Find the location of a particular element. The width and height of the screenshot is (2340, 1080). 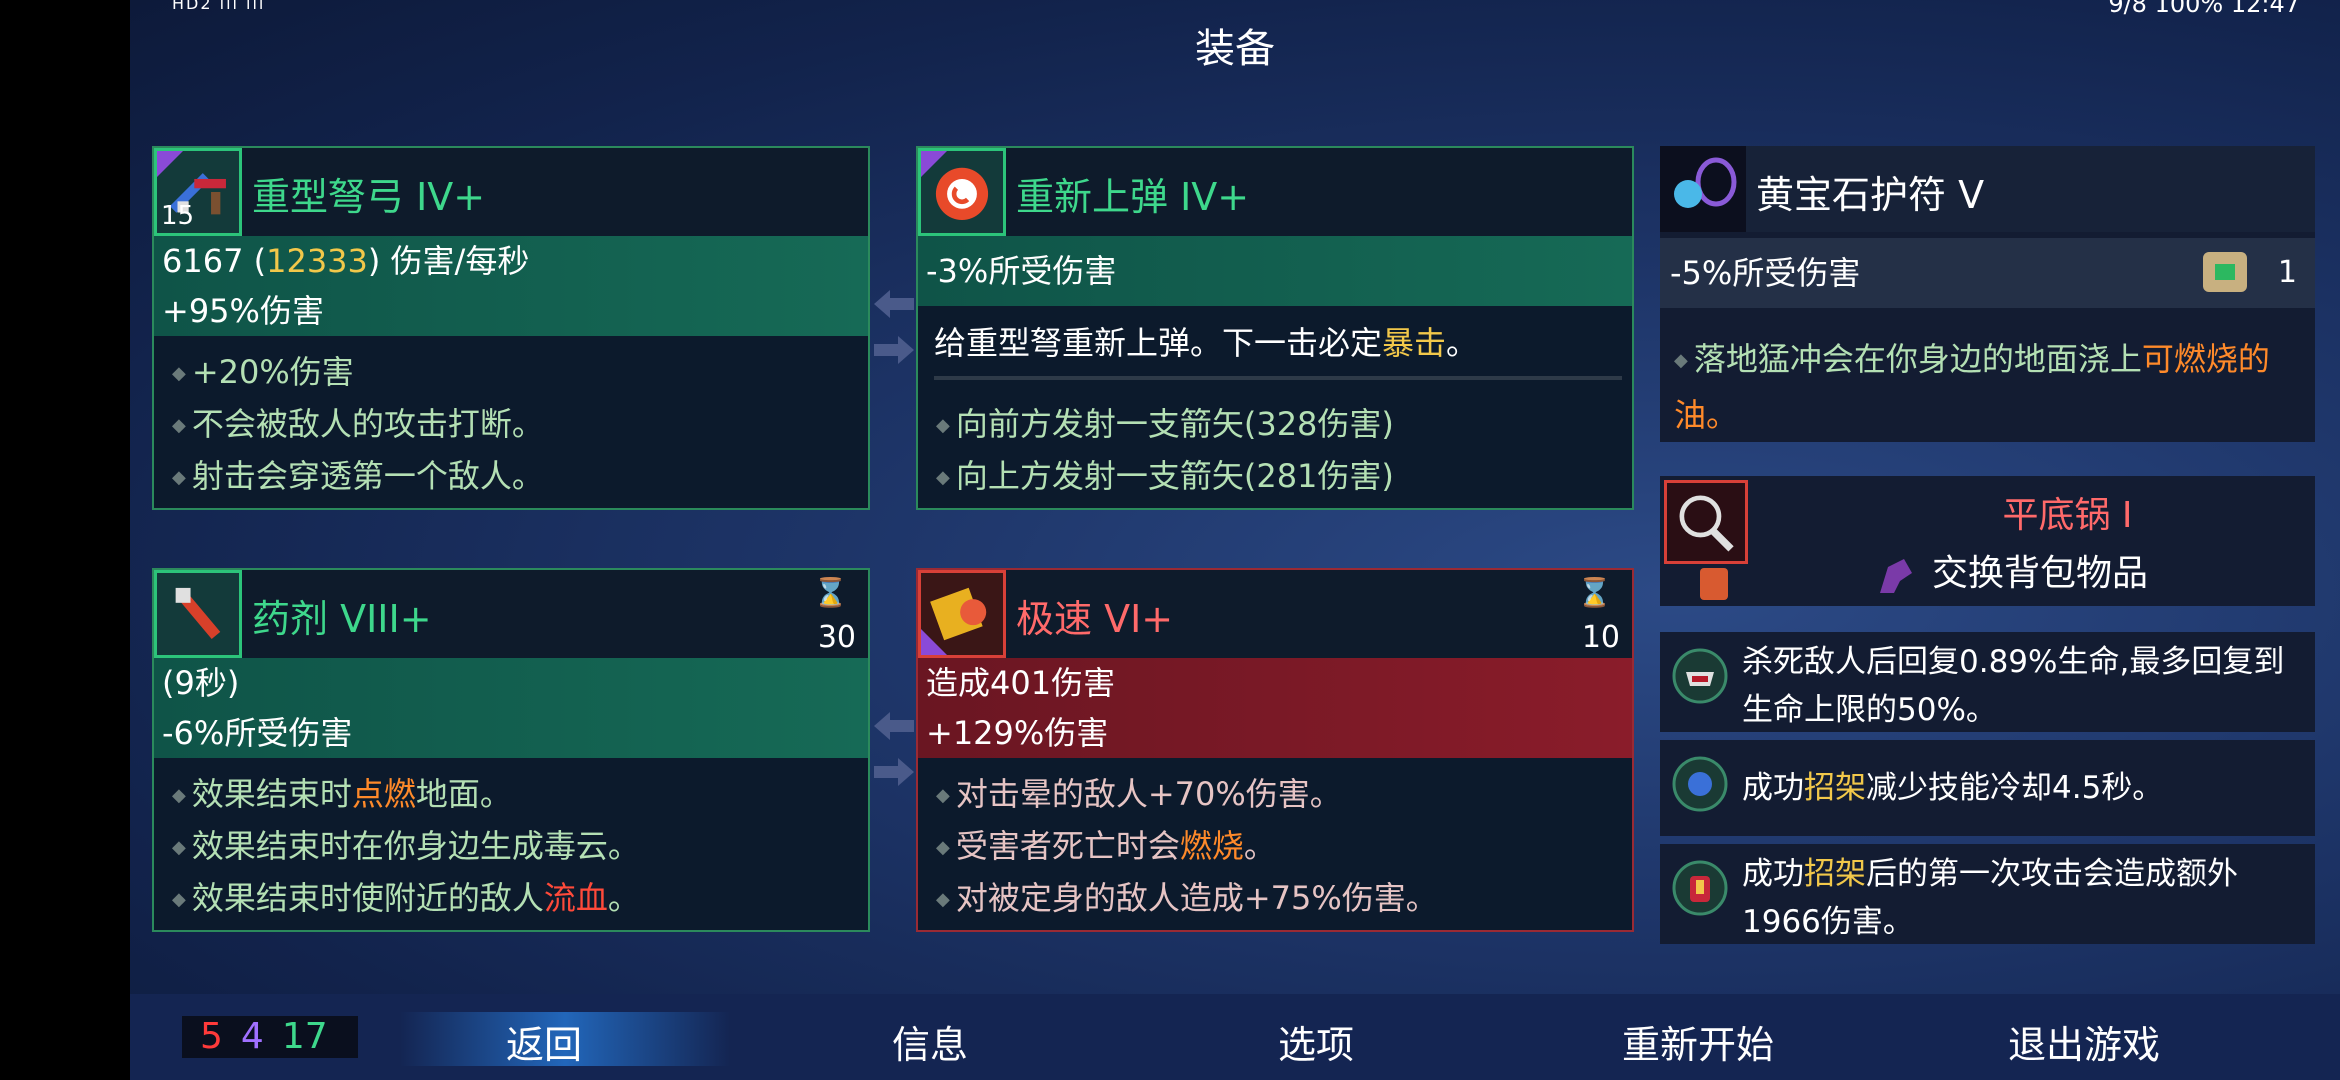

bottom-menu-bar: 5 4 17 返回 信息 选项 重新开始 退出游戏 is located at coordinates (1235, 1037).